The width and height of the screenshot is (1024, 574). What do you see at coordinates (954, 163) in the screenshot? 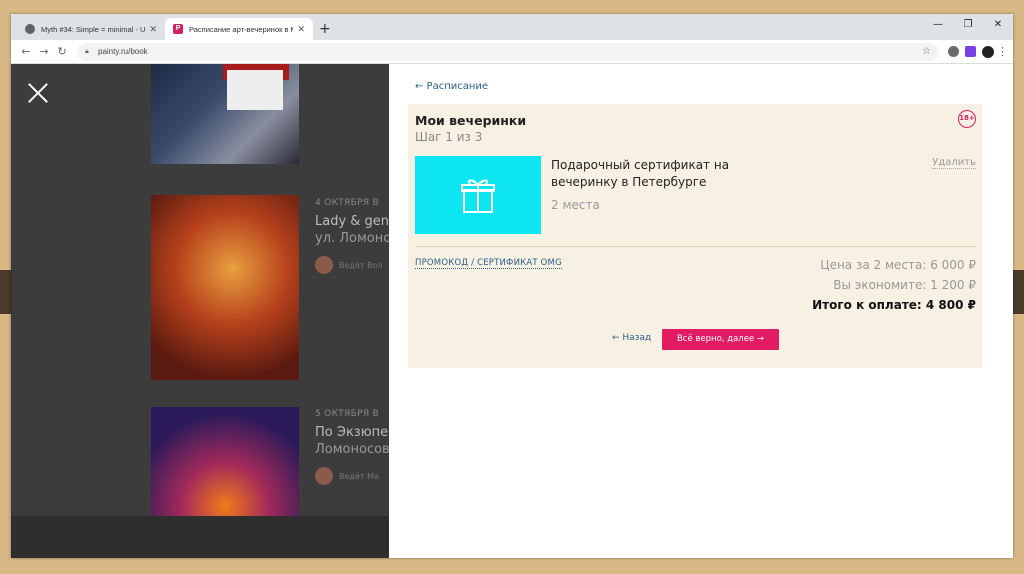
I see `remove-item-link: Удалить` at bounding box center [954, 163].